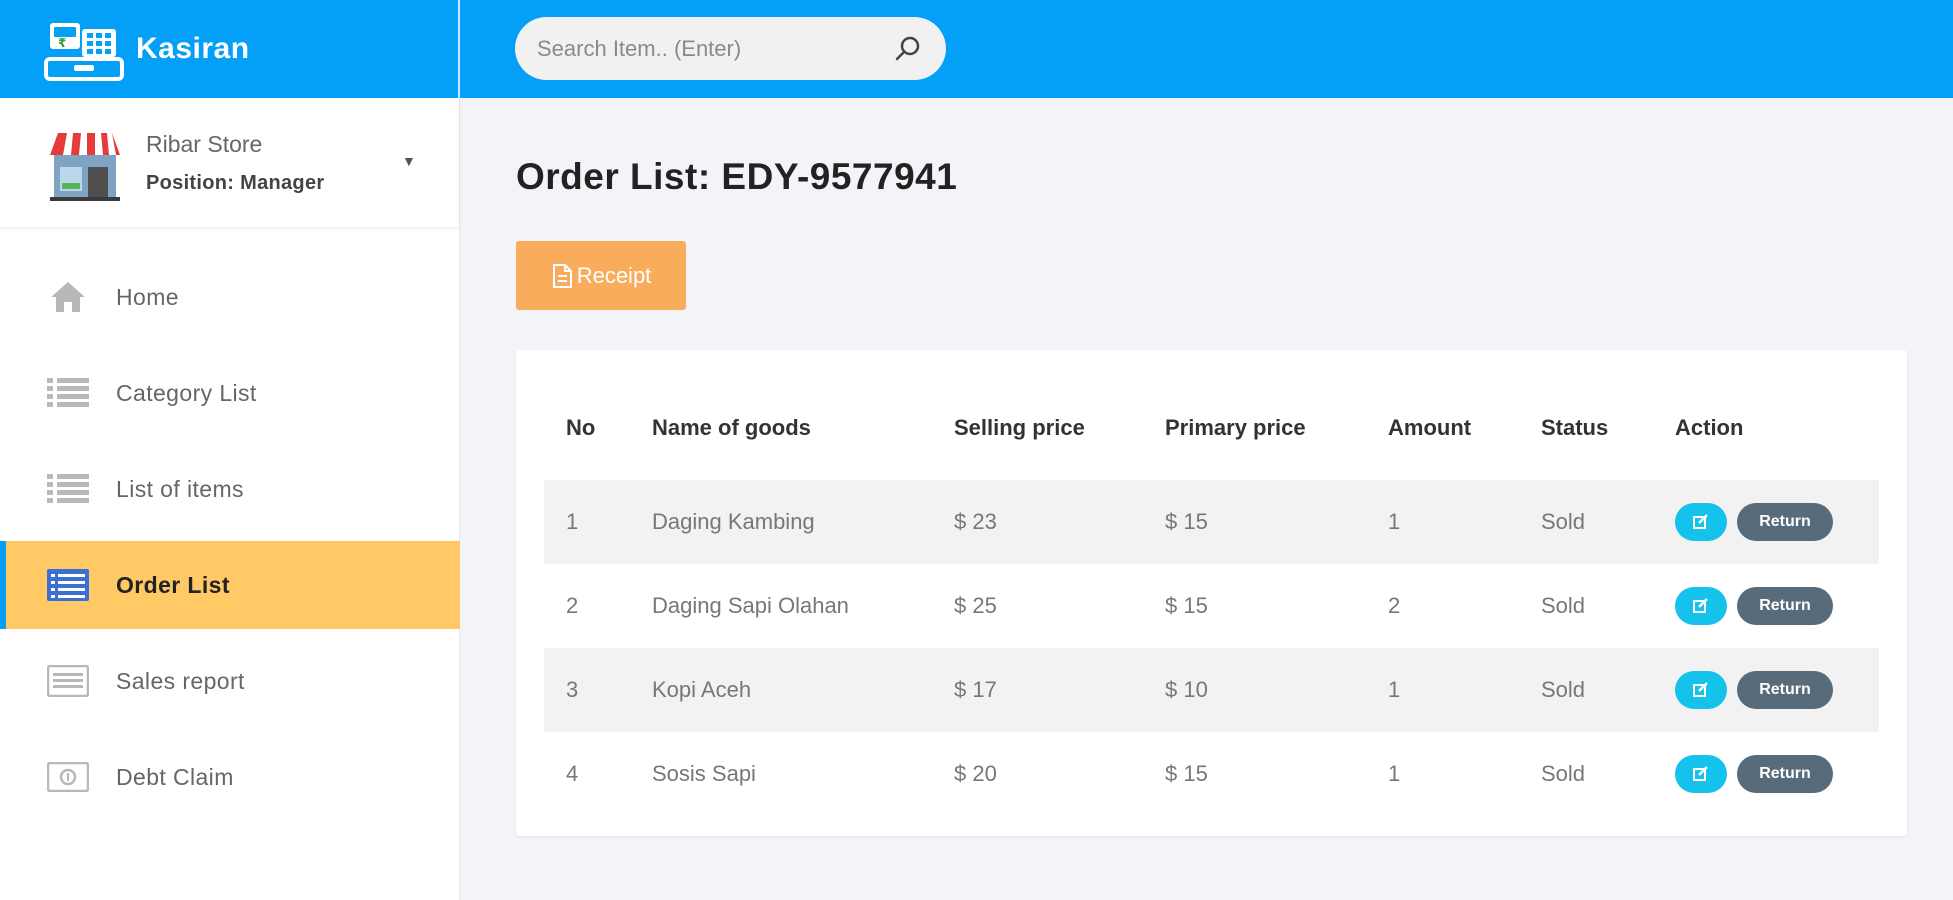 The height and width of the screenshot is (900, 1953). Describe the element at coordinates (587, 522) in the screenshot. I see `cell-no: 1` at that location.